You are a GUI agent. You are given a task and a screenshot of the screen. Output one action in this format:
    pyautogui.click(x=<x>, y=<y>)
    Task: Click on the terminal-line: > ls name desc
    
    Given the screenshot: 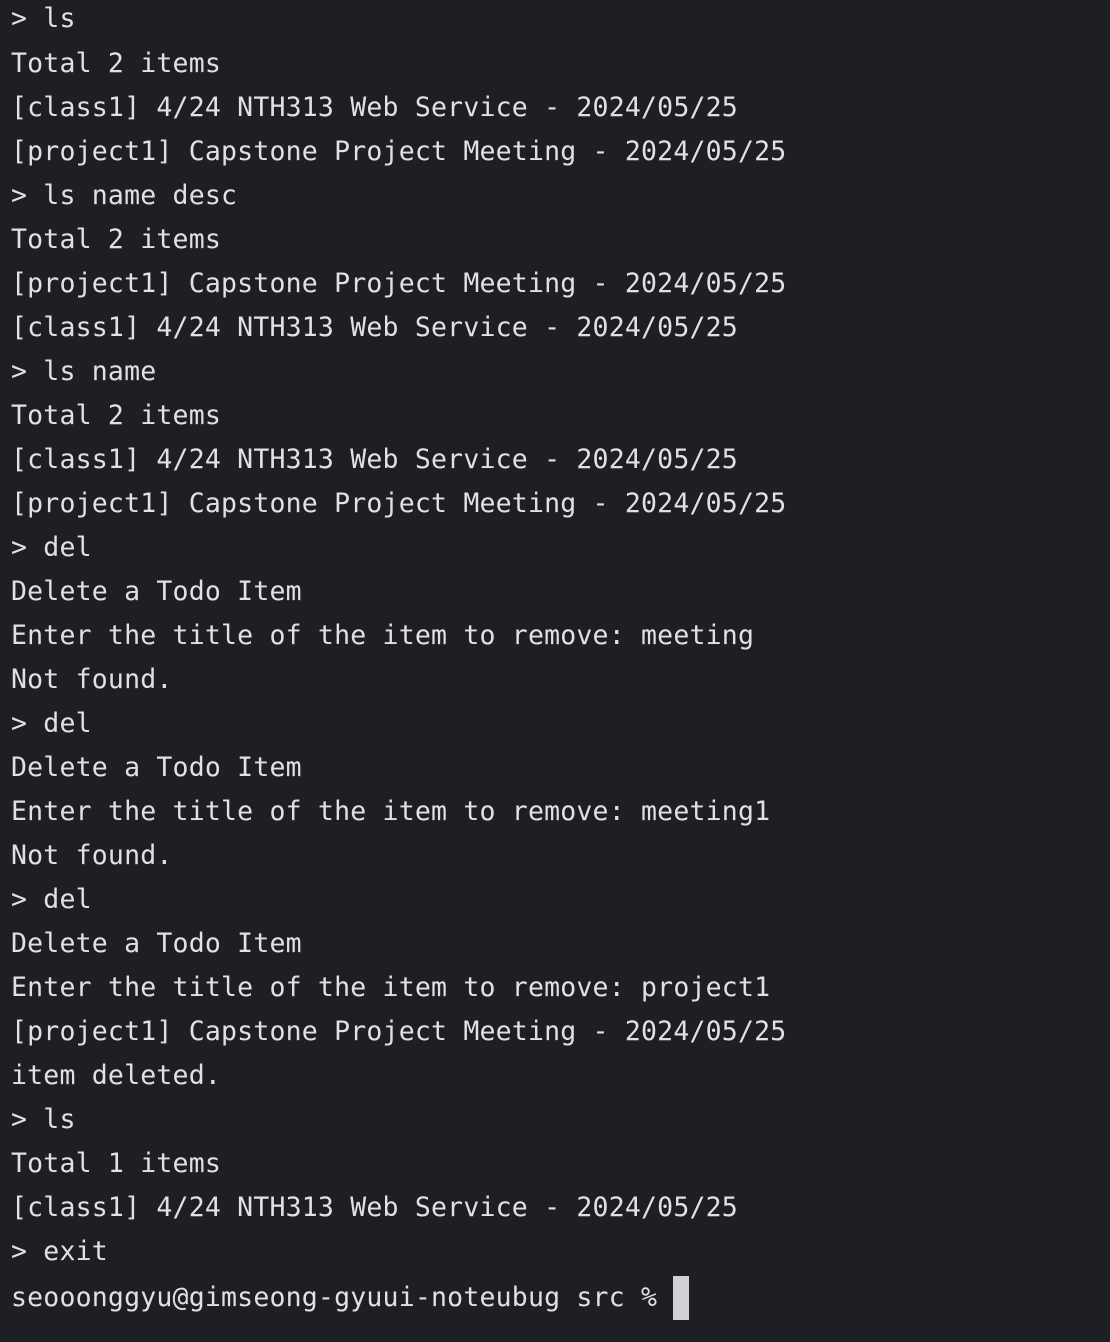 What is the action you would take?
    pyautogui.click(x=124, y=195)
    